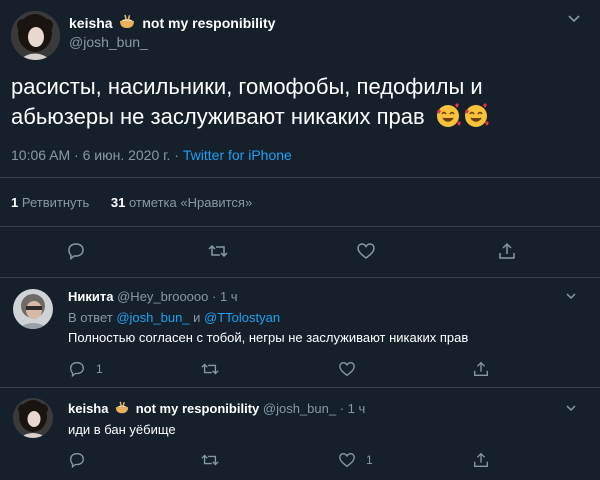 The width and height of the screenshot is (600, 480). I want to click on reply-button: 1, so click(85, 369).